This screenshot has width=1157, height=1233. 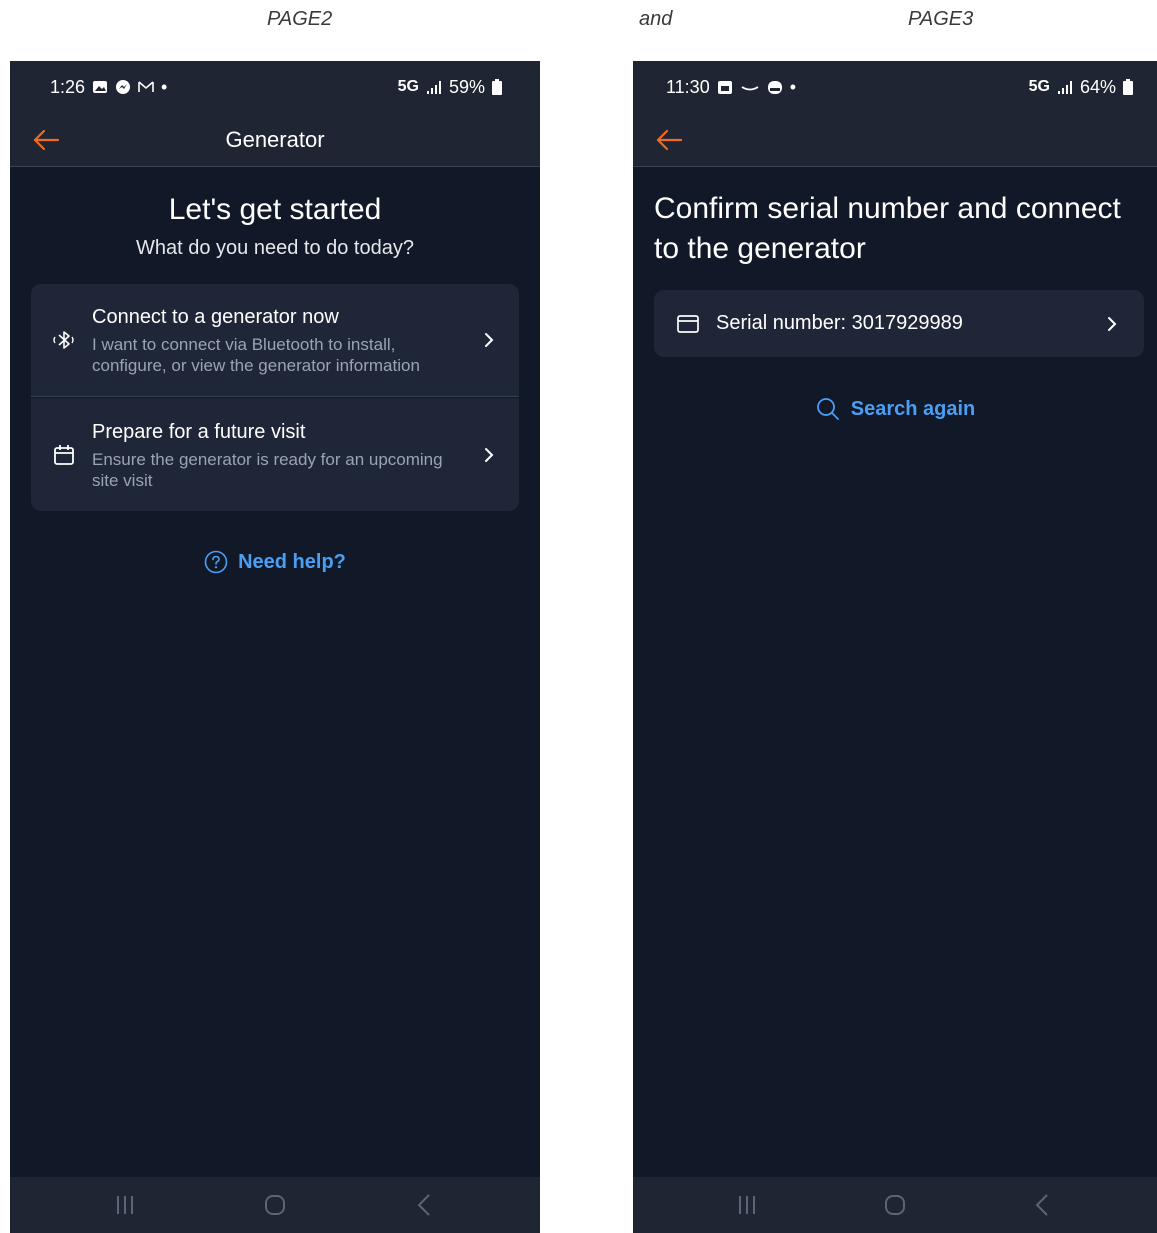 What do you see at coordinates (724, 87) in the screenshot?
I see `calendar-notification-icon` at bounding box center [724, 87].